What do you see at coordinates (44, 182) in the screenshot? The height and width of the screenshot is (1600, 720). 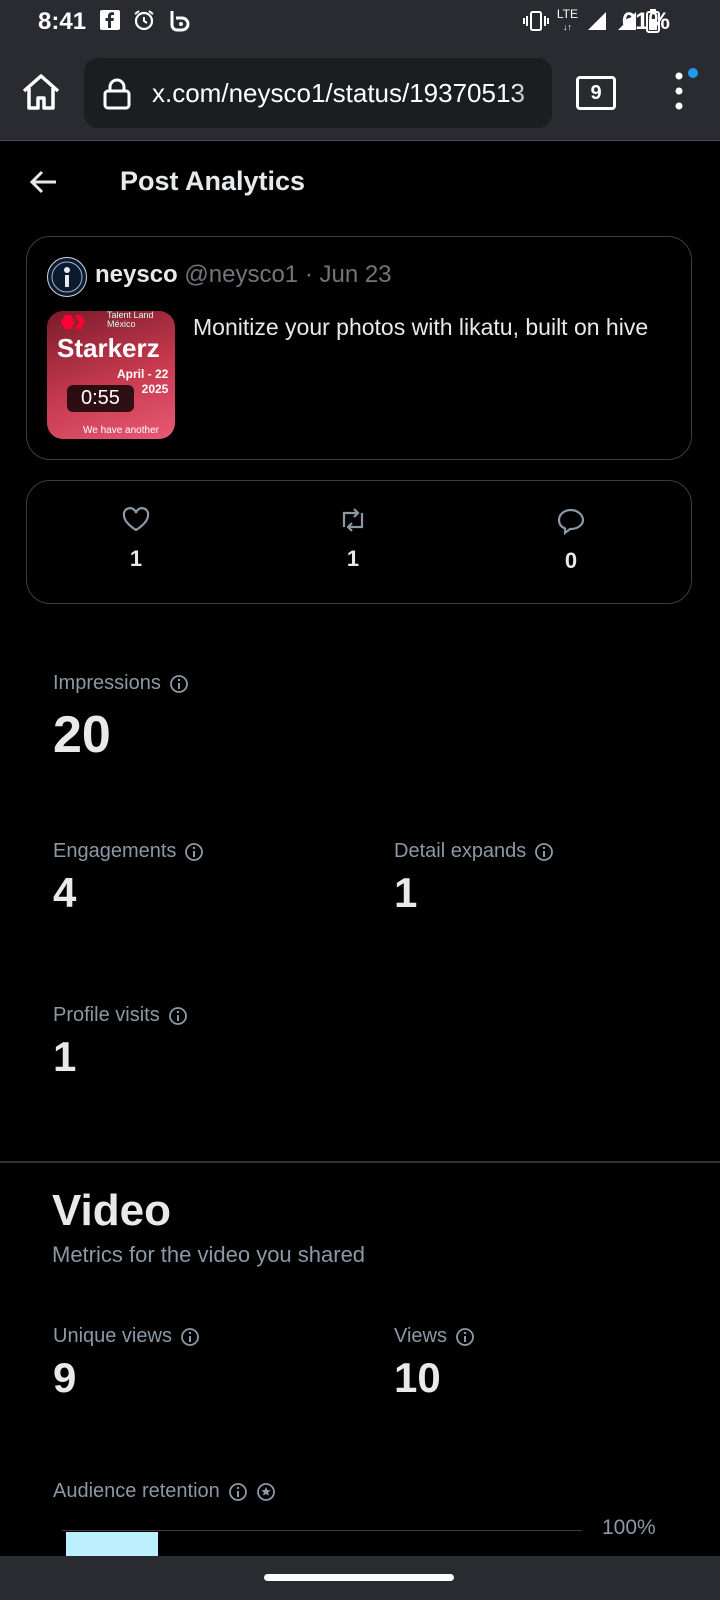 I see `back-arrow-icon` at bounding box center [44, 182].